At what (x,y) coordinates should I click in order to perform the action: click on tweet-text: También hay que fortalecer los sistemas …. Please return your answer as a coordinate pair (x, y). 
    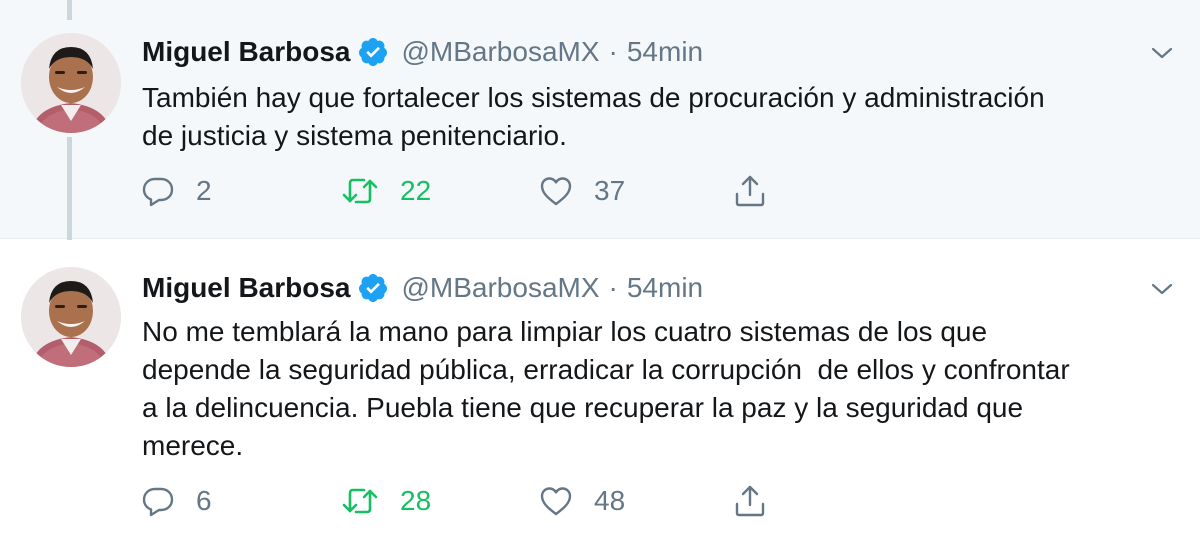
    Looking at the image, I should click on (593, 116).